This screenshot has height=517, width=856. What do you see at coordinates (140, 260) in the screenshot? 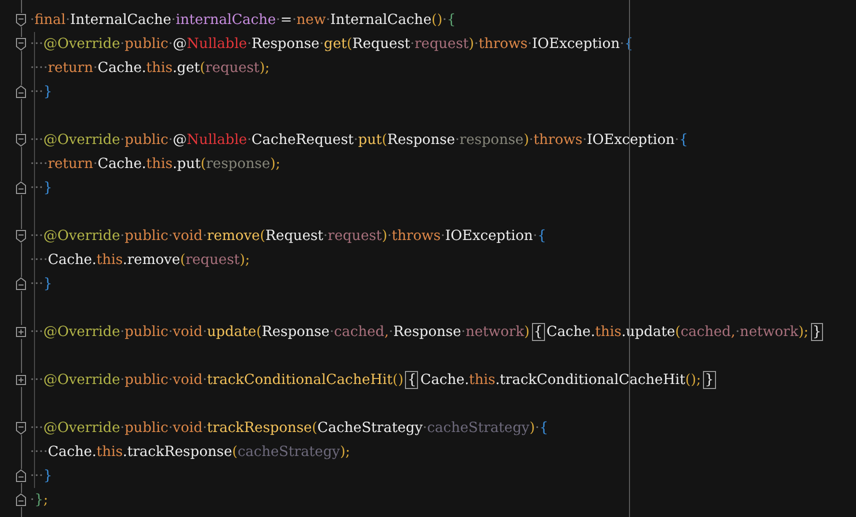
I see `code-line: ····Cache.this.remove(request);` at bounding box center [140, 260].